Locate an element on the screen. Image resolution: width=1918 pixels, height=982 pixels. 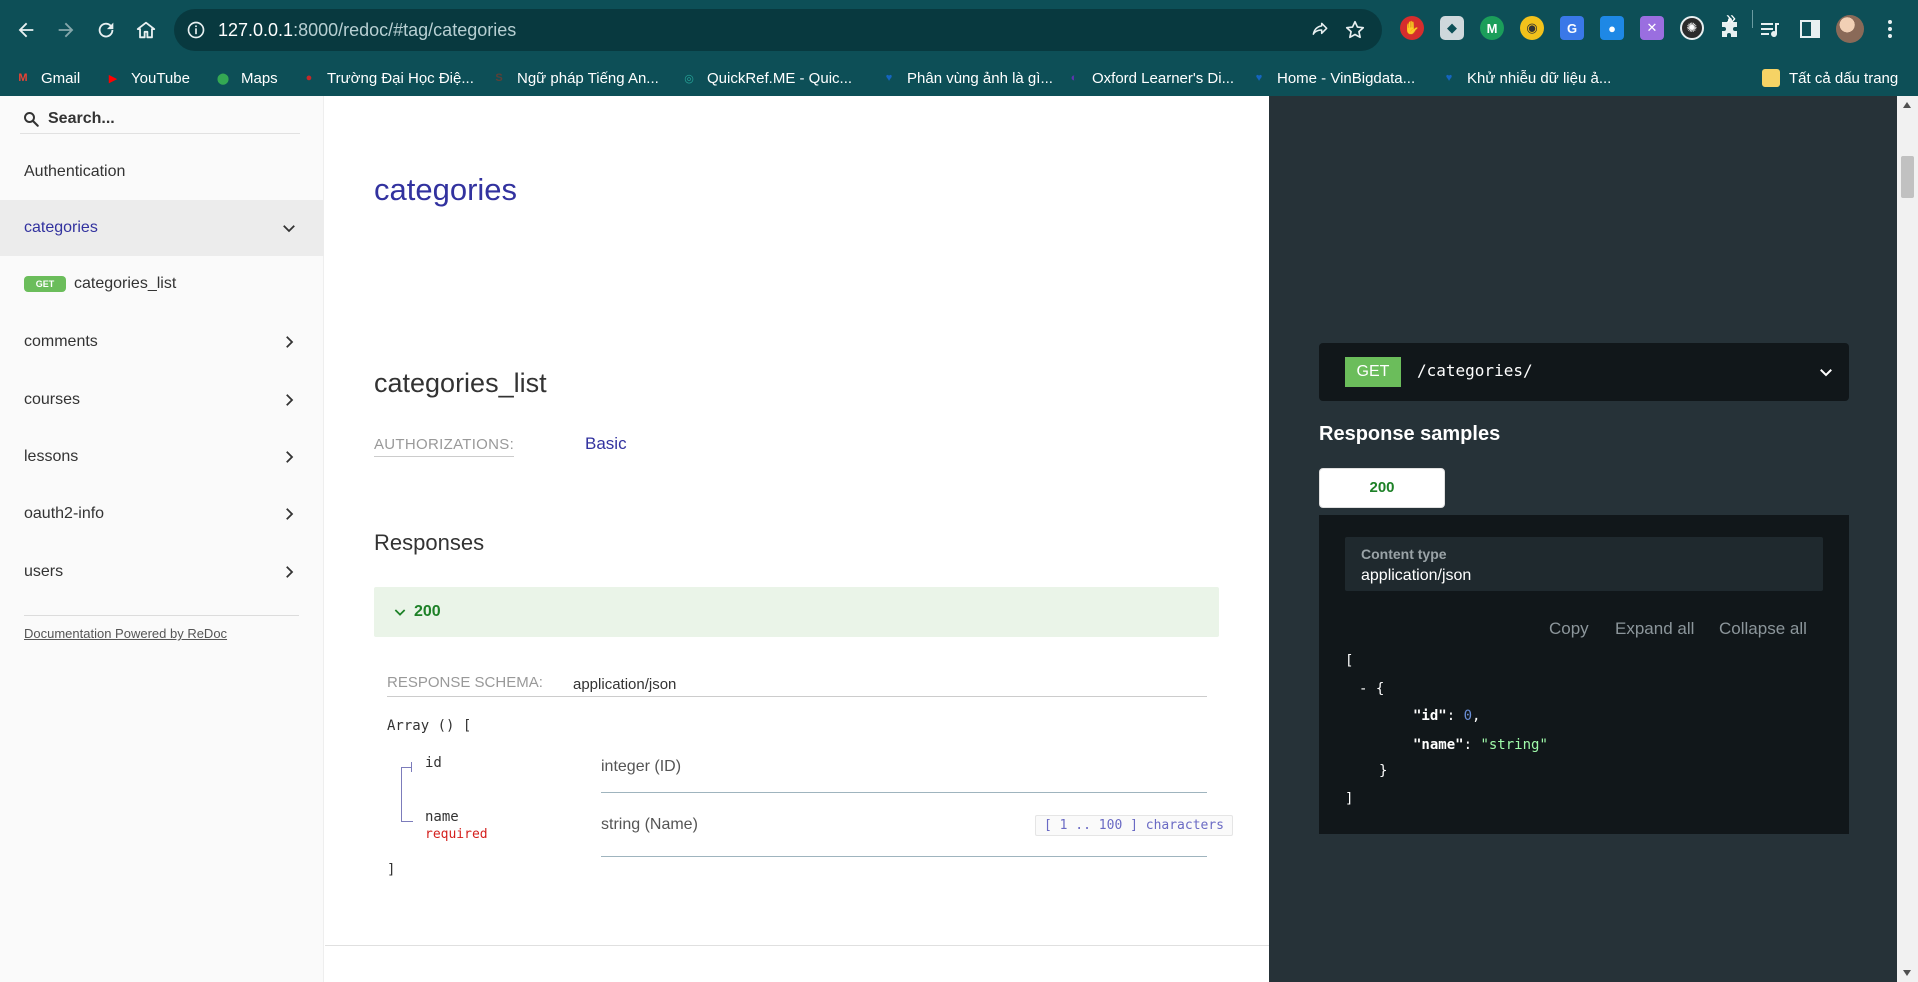
university-icon: ● is located at coordinates (309, 78).